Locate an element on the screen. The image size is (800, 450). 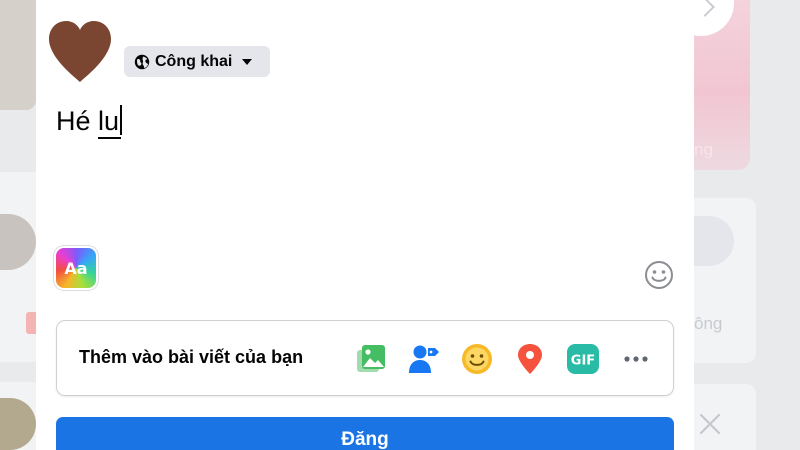
tag-people-button is located at coordinates (424, 359).